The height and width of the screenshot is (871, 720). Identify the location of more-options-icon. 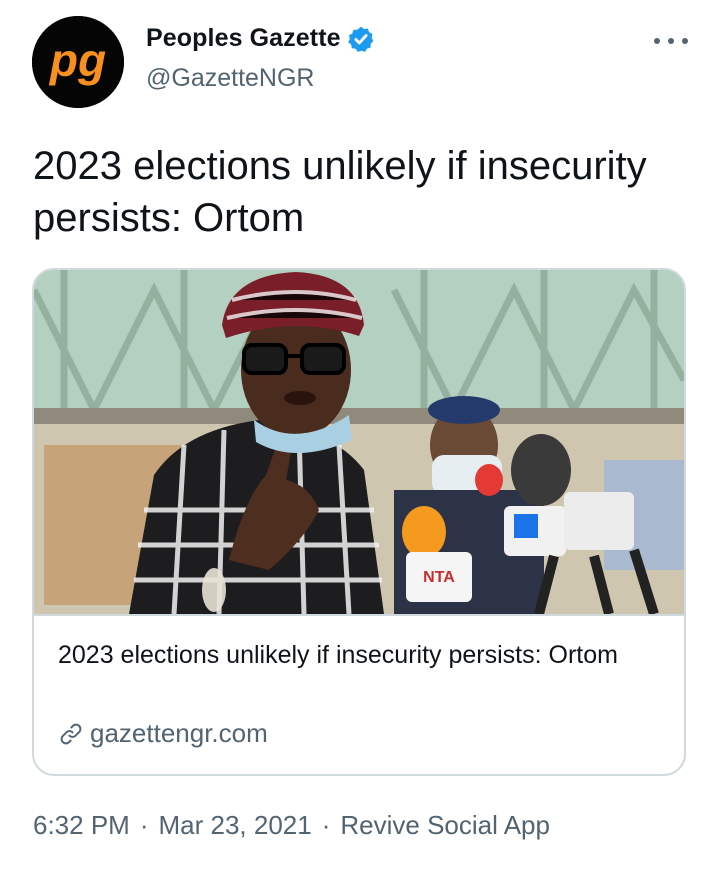
(671, 41).